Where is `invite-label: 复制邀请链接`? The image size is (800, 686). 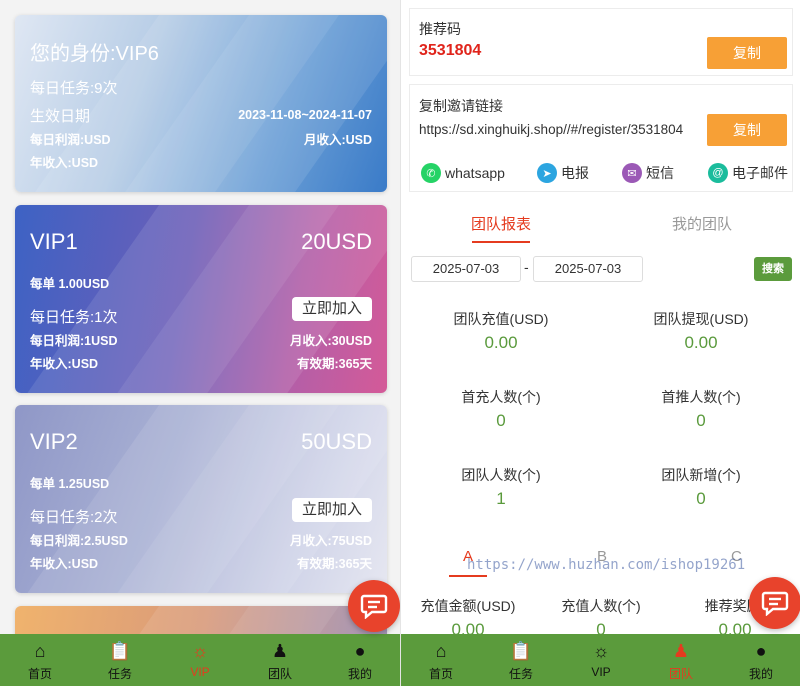 invite-label: 复制邀请链接 is located at coordinates (461, 106).